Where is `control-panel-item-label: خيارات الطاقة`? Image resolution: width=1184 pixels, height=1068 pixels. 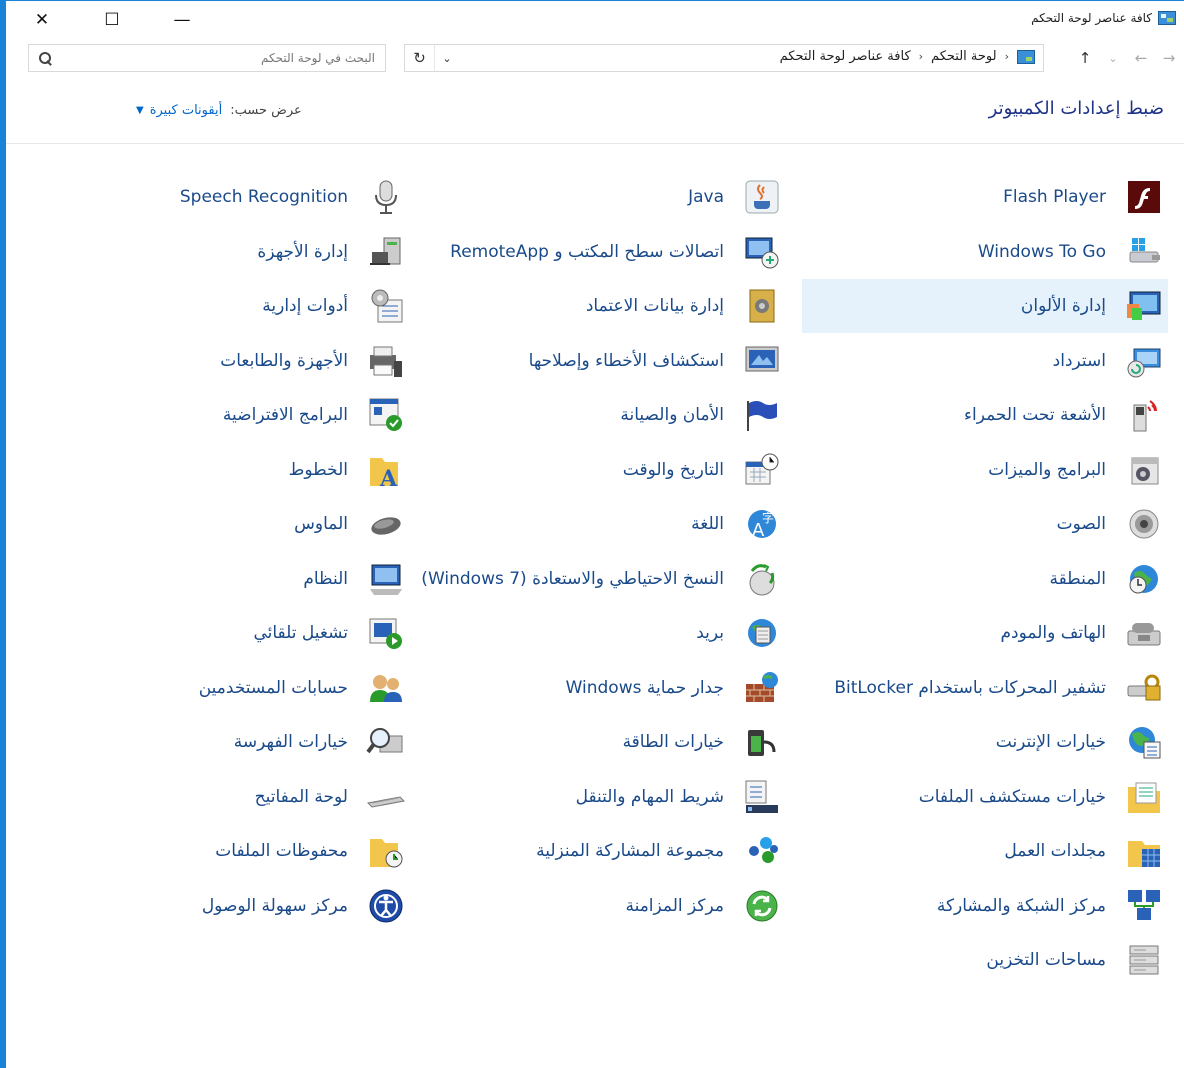 control-panel-item-label: خيارات الطاقة is located at coordinates (673, 742).